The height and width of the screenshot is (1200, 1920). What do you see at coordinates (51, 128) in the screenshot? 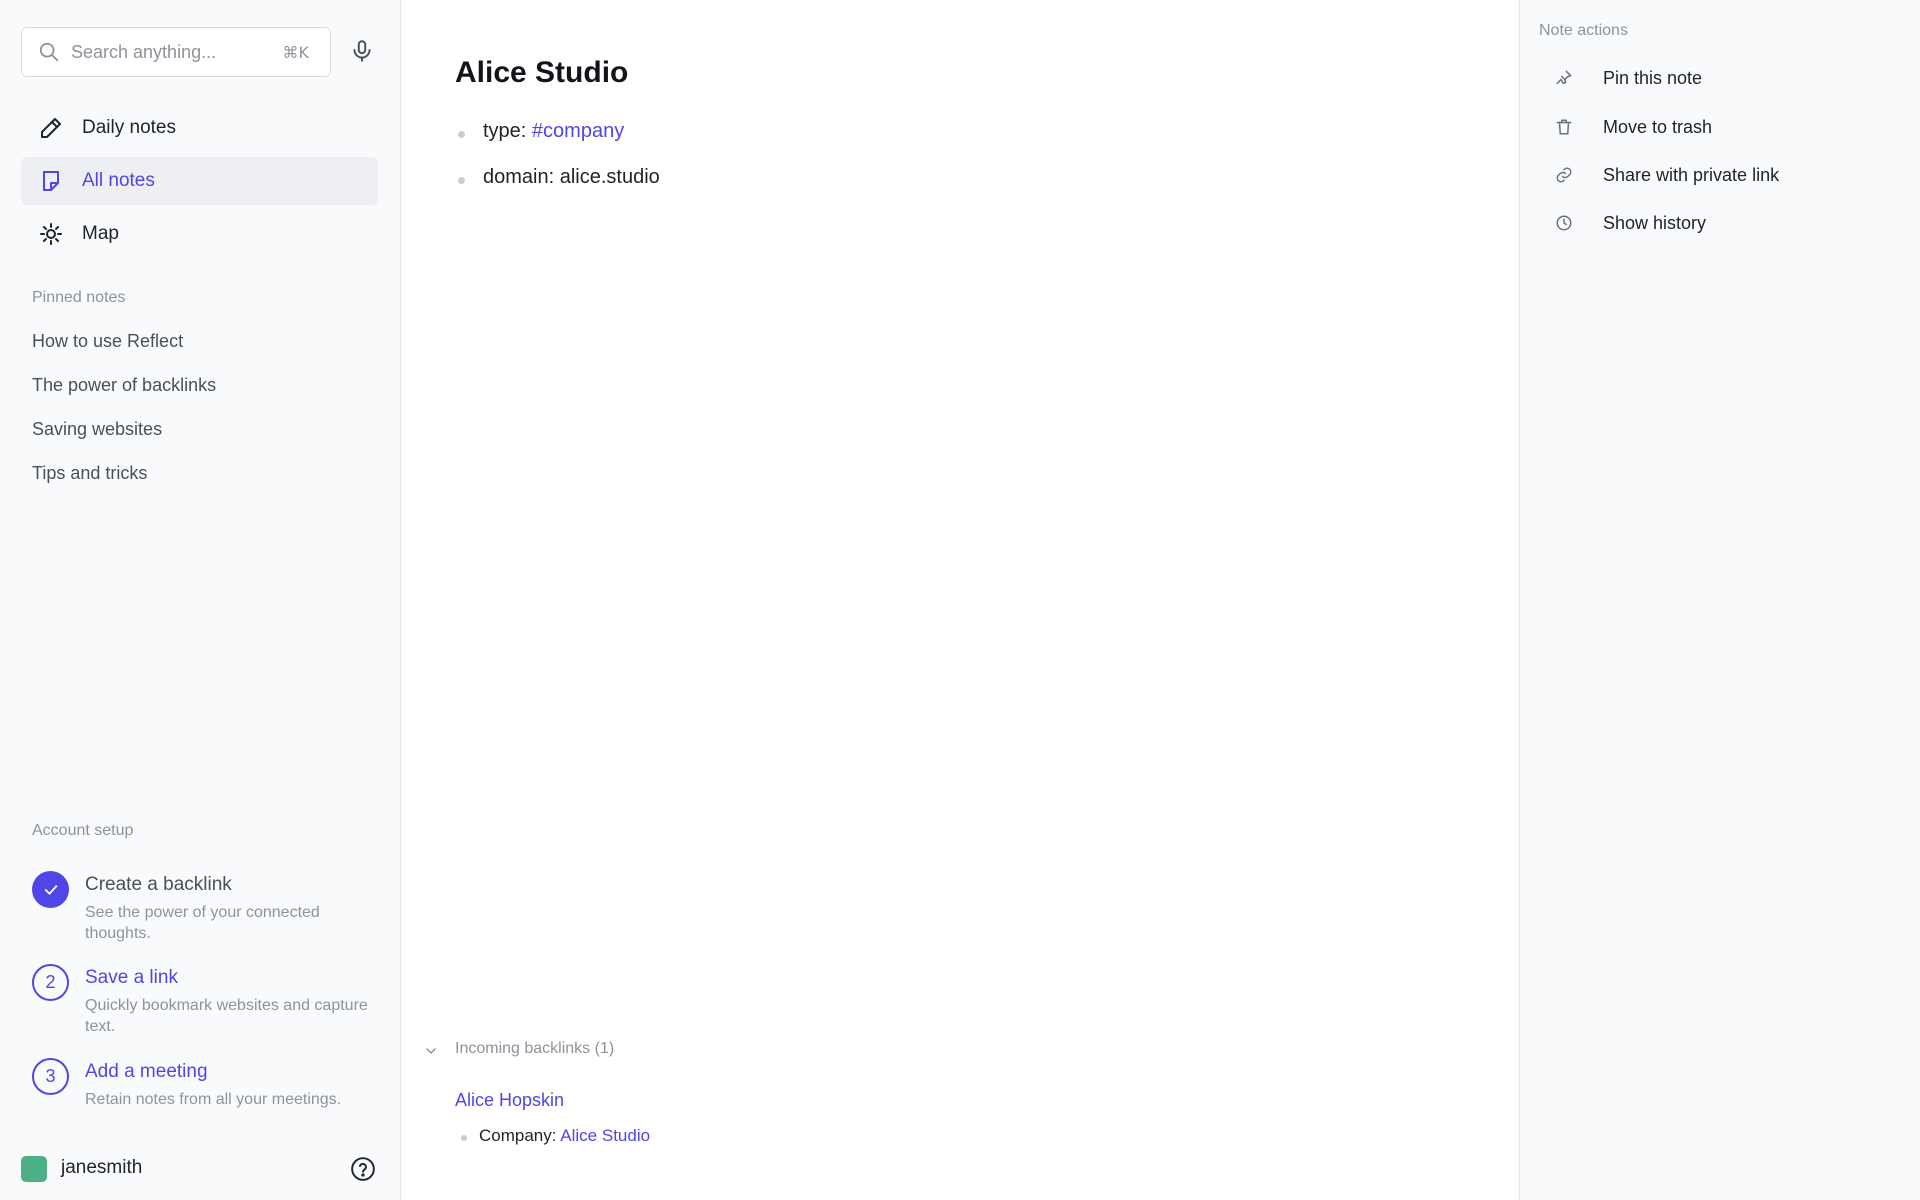
I see `pencil-icon` at bounding box center [51, 128].